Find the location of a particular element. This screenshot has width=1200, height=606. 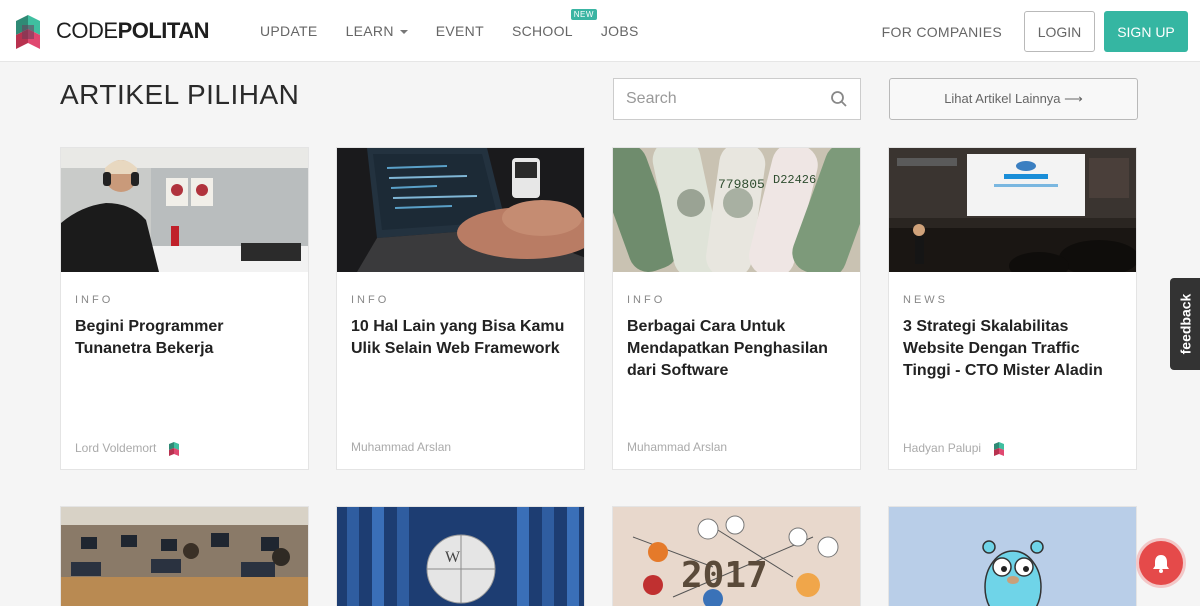

svg-text: 2017 is located at coordinates (724, 575).